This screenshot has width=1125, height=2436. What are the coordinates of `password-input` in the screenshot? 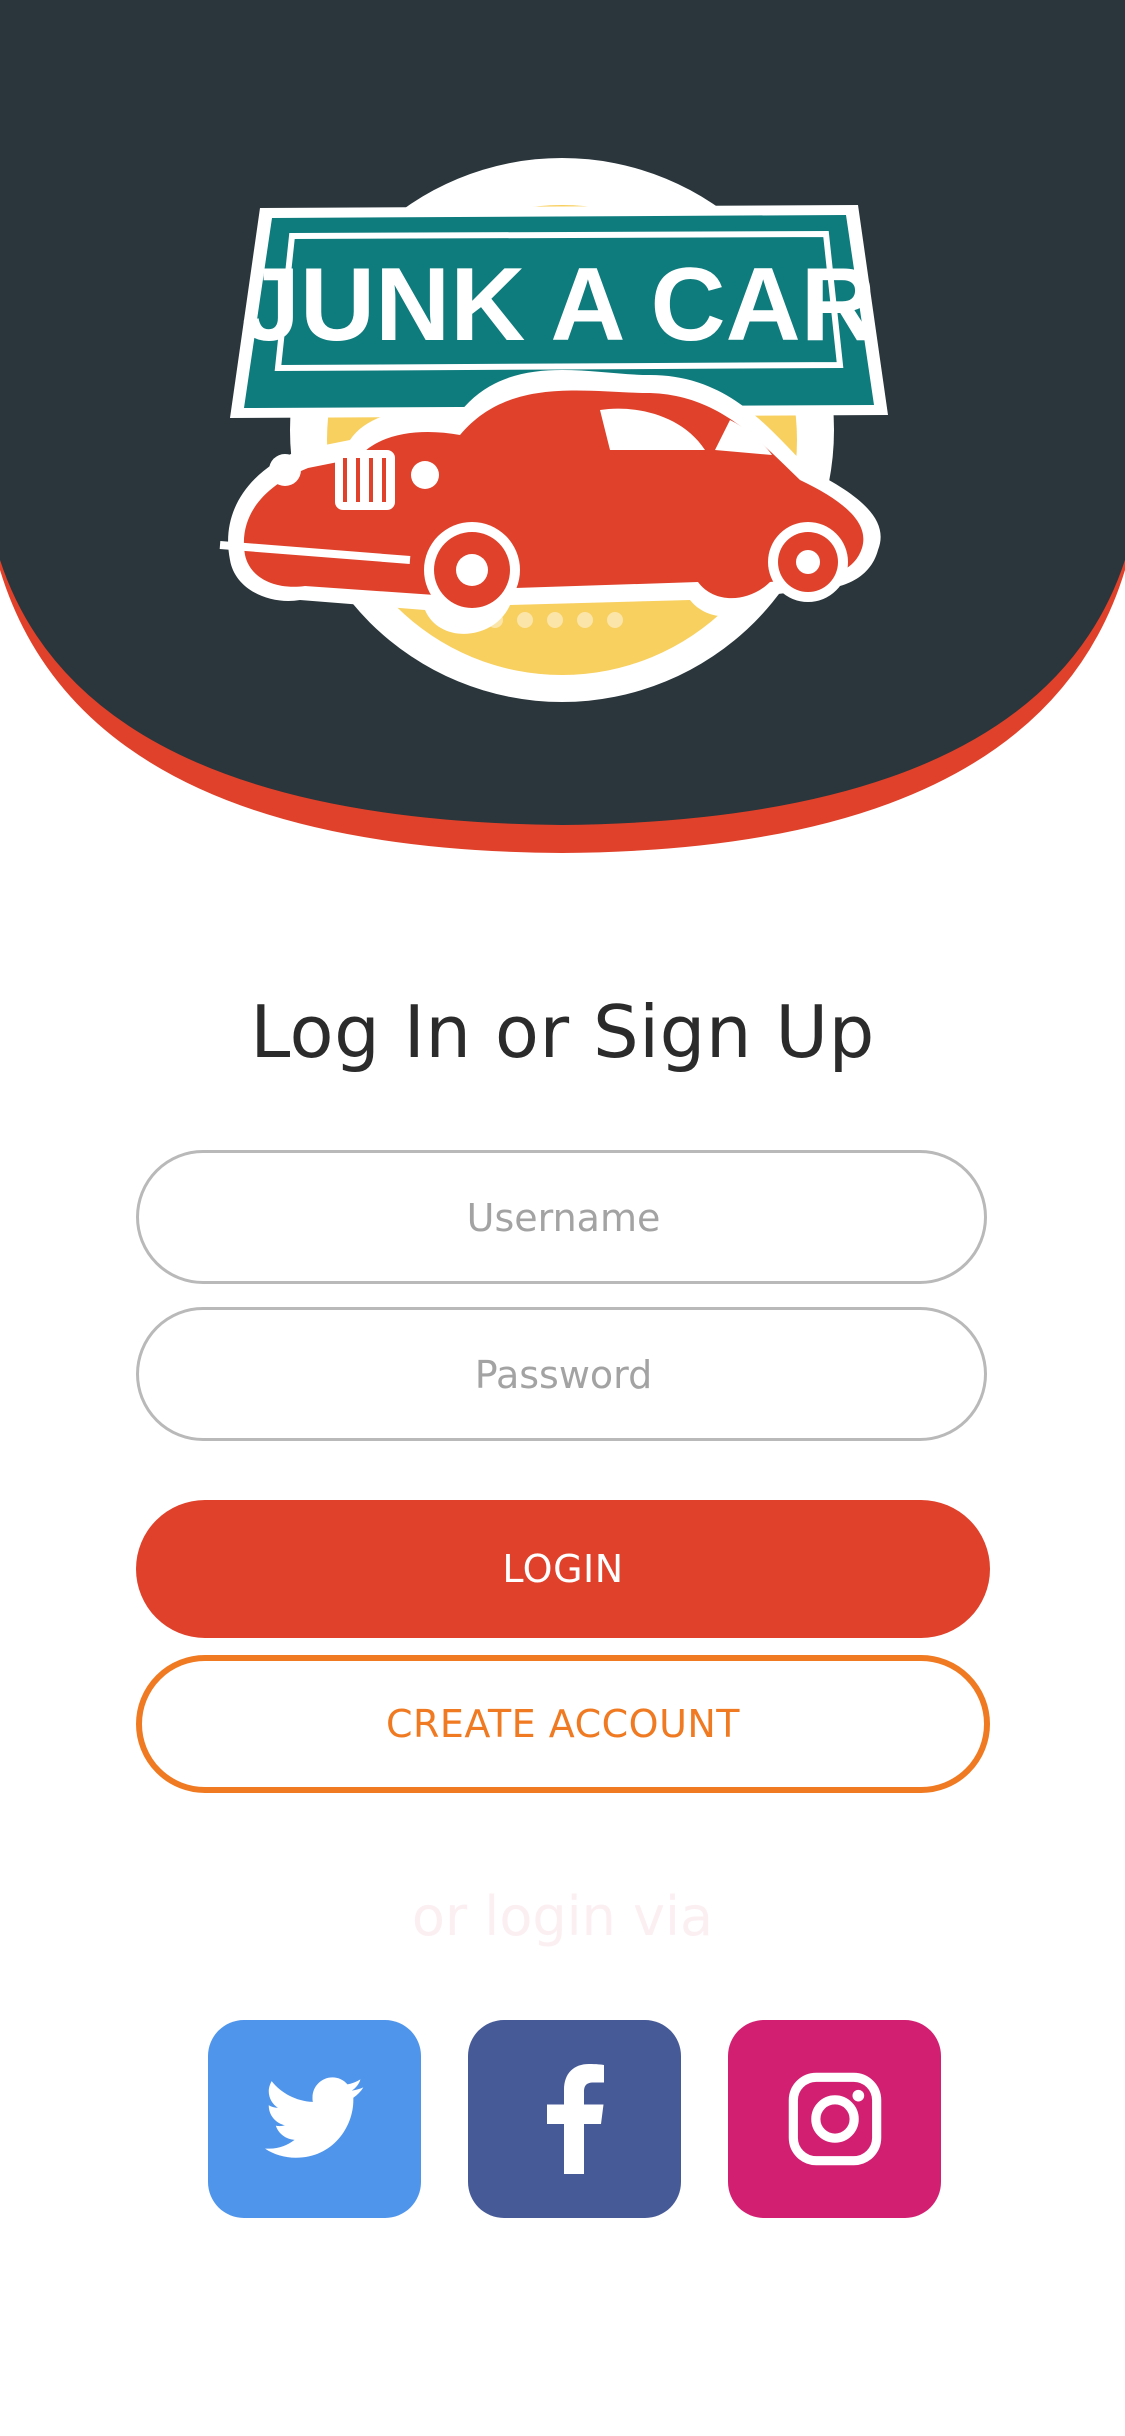 It's located at (563, 1375).